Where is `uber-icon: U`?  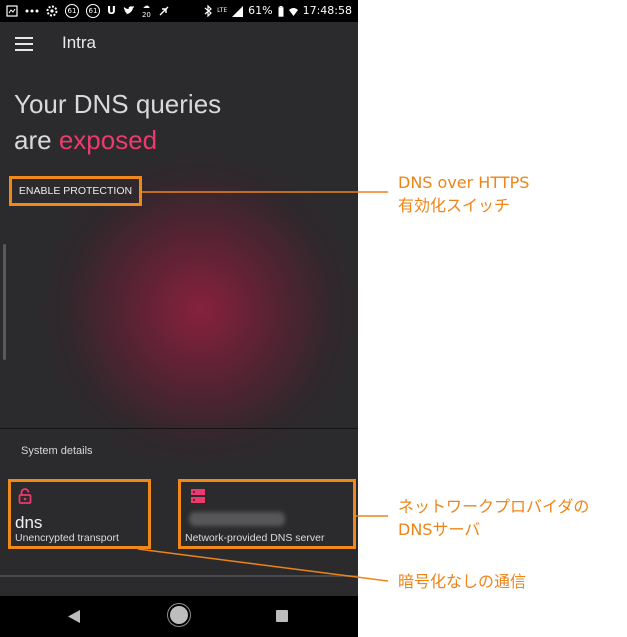 uber-icon: U is located at coordinates (111, 10).